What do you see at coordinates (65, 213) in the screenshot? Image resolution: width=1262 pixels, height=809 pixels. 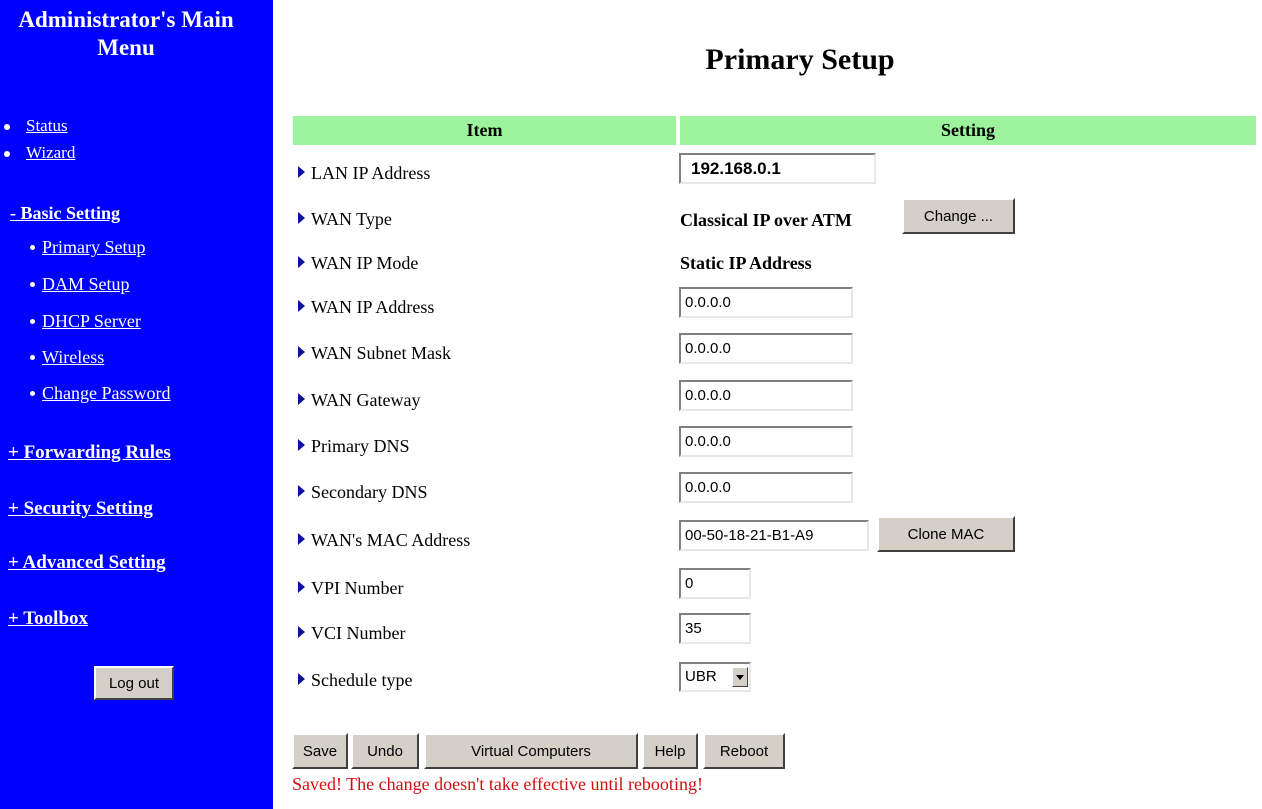 I see `sidebar-item-basic-setting: - Basic Setting` at bounding box center [65, 213].